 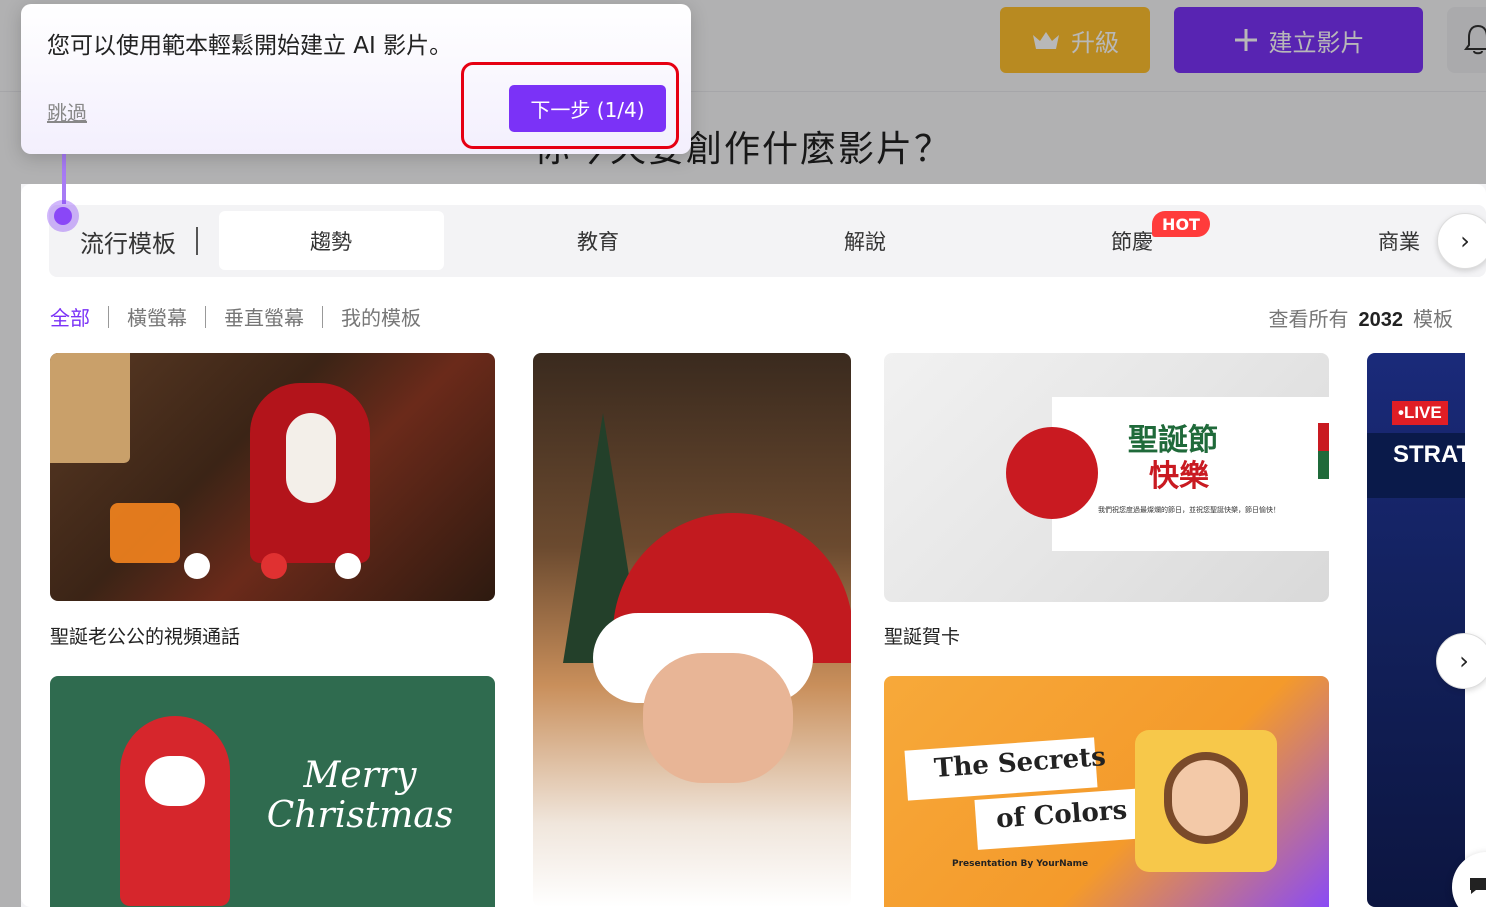 I want to click on view-all-suffix: 模板, so click(x=1433, y=319).